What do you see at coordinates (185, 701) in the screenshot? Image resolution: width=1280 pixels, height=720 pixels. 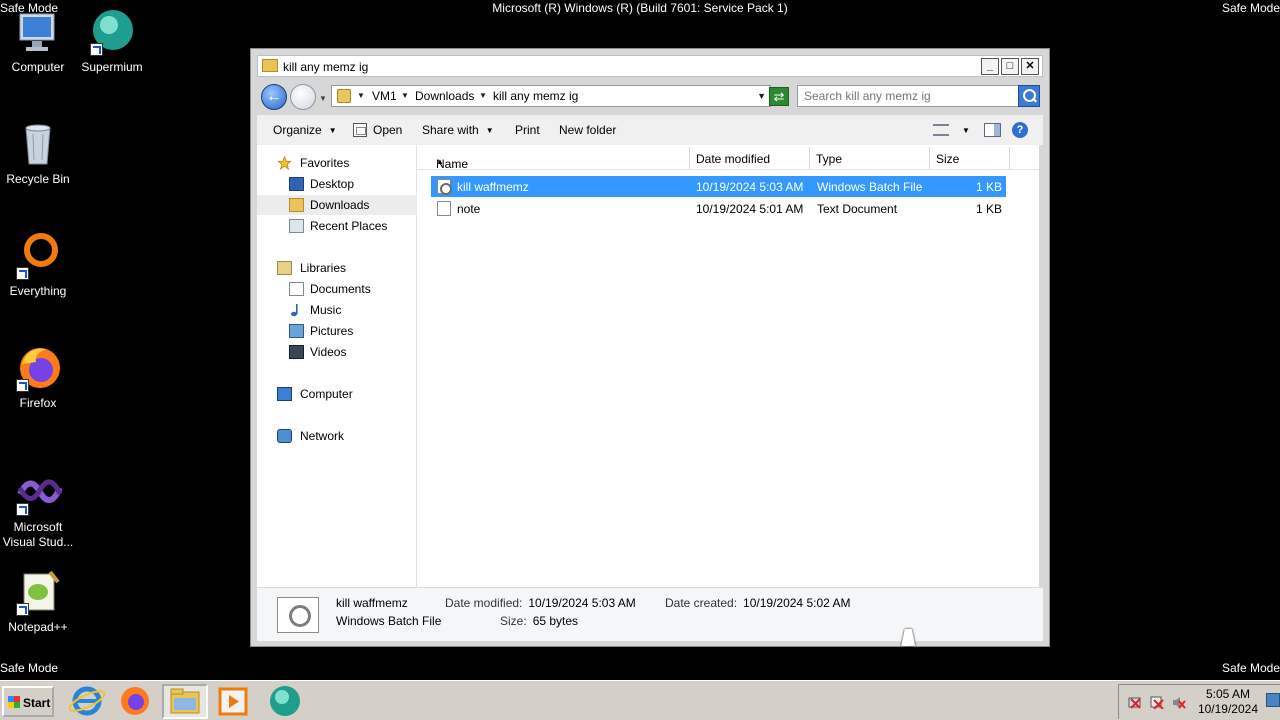 I see `taskbar-explorer` at bounding box center [185, 701].